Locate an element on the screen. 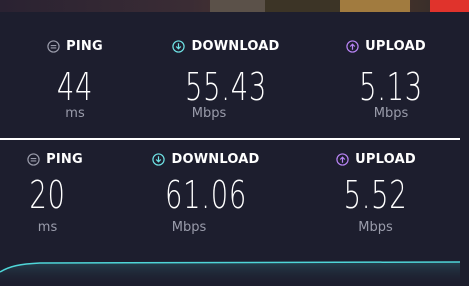 This screenshot has height=286, width=469. ping-value: 20 is located at coordinates (47, 195).